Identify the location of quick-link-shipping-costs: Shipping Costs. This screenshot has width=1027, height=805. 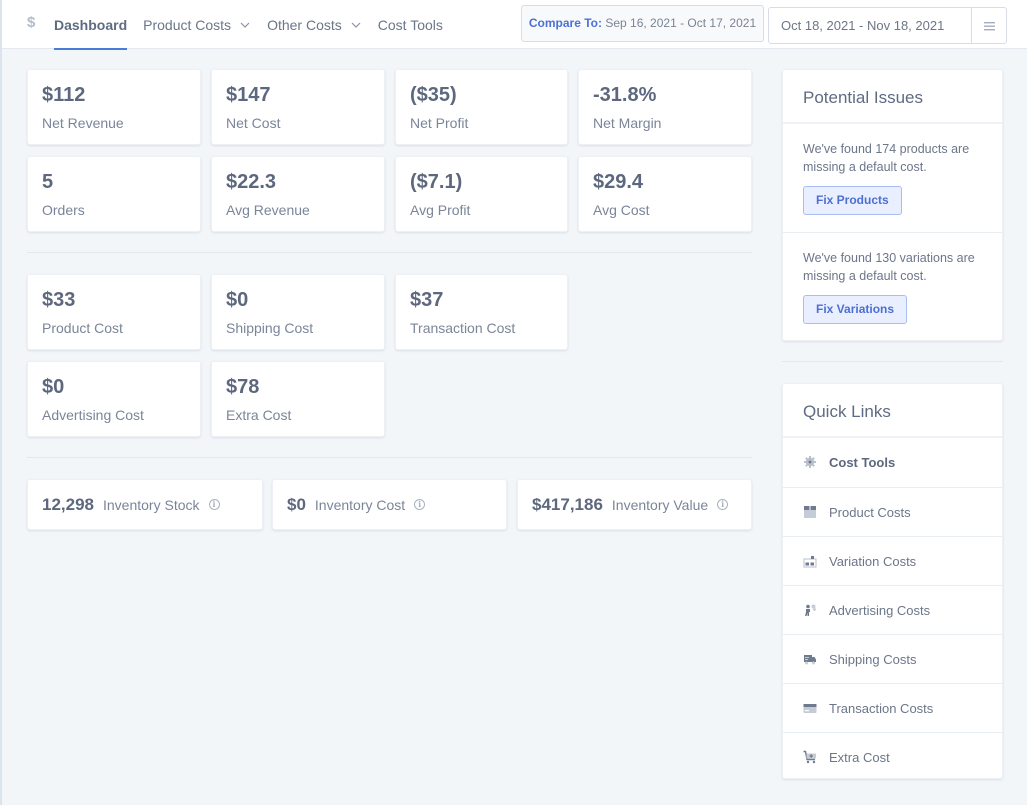
(892, 658).